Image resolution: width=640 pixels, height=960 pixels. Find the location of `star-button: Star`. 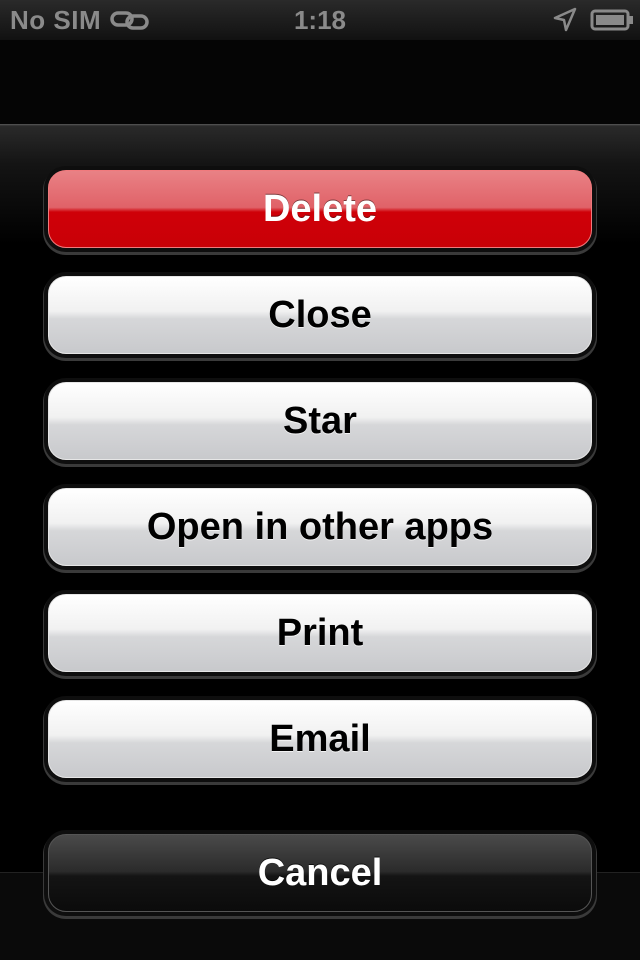

star-button: Star is located at coordinates (320, 421).